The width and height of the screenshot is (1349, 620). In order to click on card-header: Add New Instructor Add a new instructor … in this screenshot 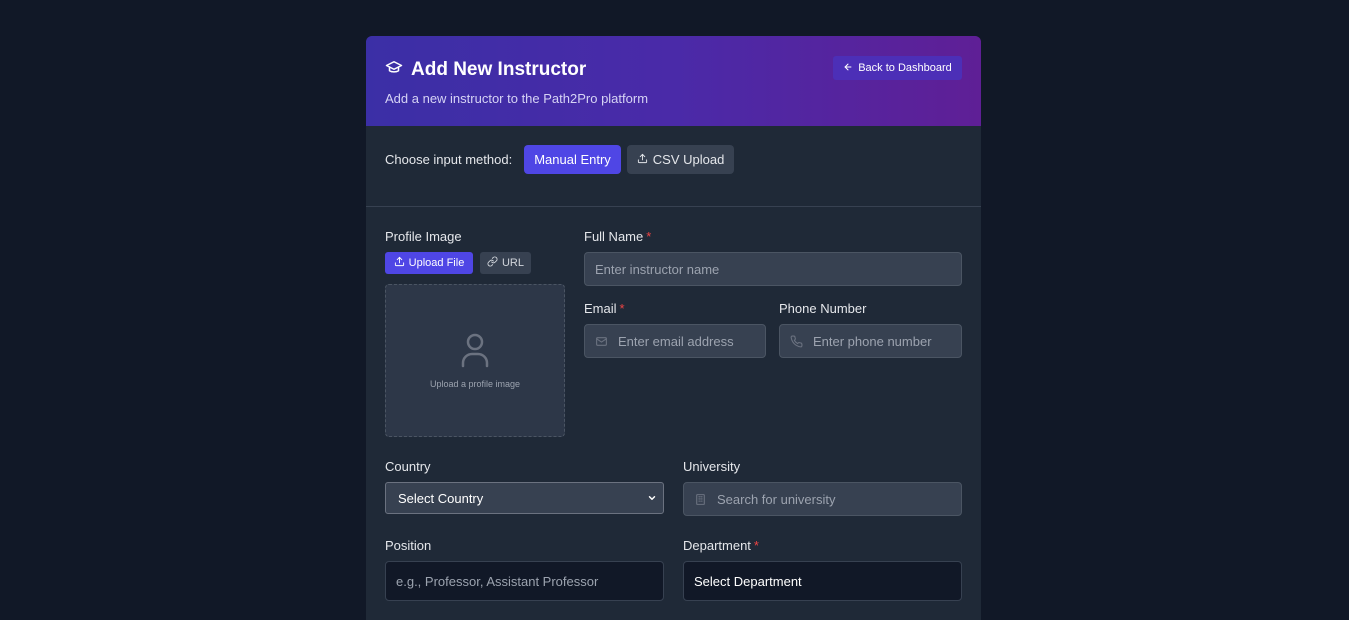, I will do `click(673, 81)`.